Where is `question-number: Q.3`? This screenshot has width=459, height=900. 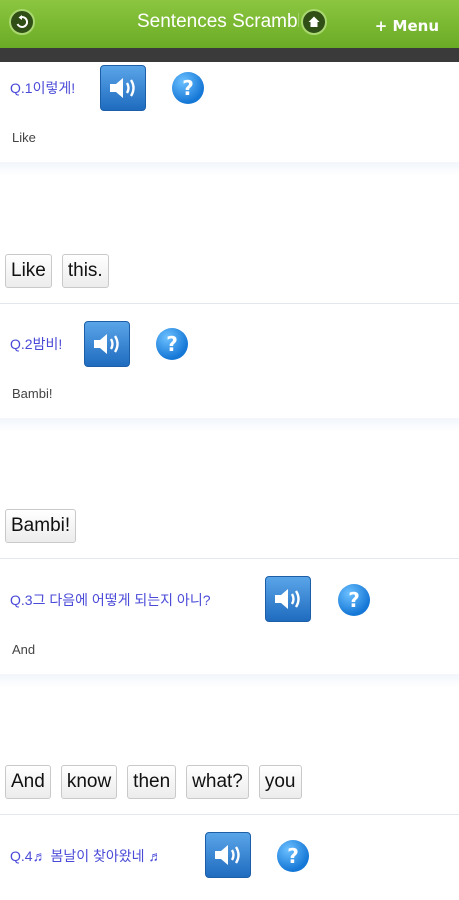
question-number: Q.3 is located at coordinates (21, 600).